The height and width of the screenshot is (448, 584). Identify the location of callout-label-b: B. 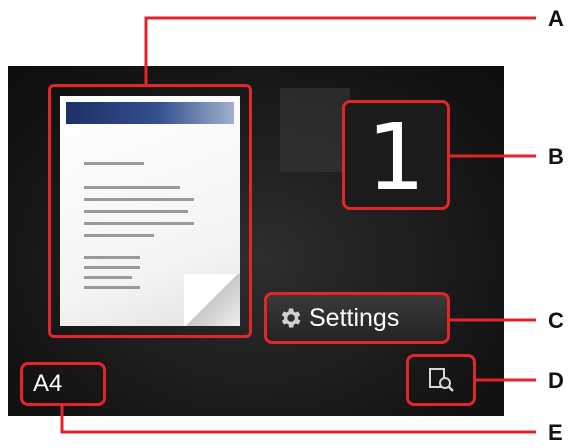
(556, 156).